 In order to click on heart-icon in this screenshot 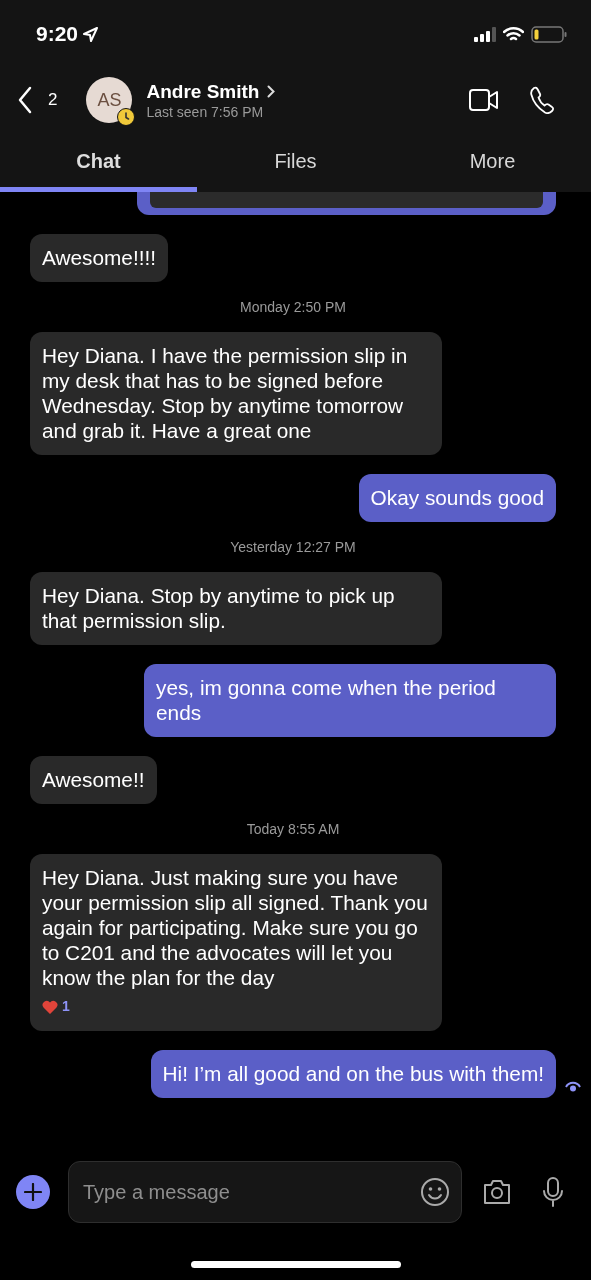, I will do `click(50, 1006)`.